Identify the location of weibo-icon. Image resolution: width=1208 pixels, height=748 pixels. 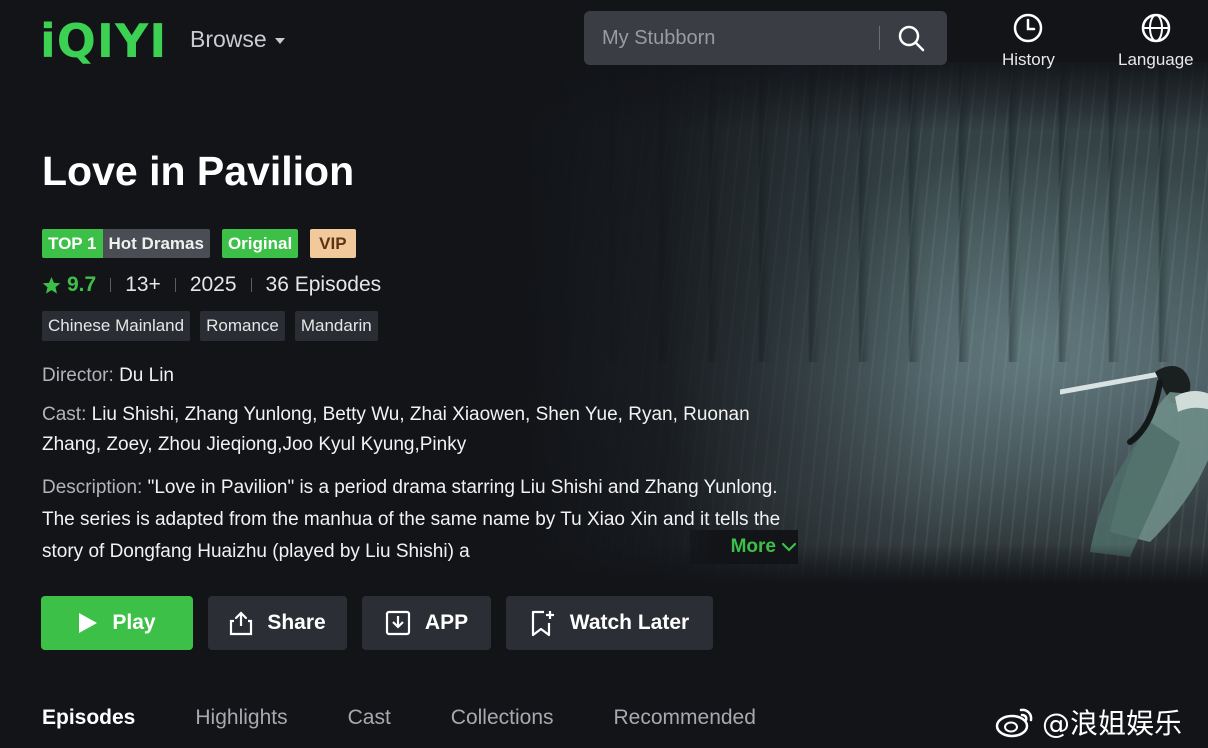
(1014, 723).